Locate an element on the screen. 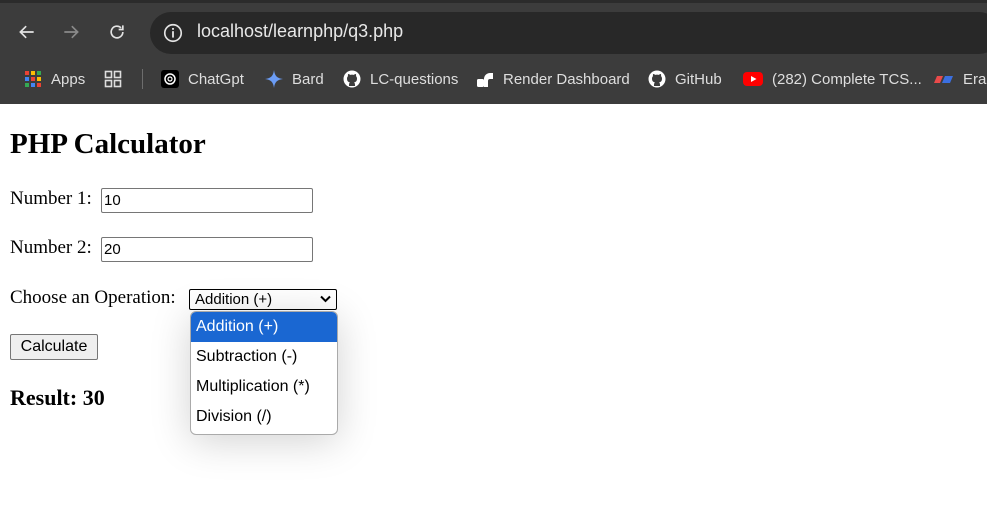  option-division: Division (/) is located at coordinates (264, 417).